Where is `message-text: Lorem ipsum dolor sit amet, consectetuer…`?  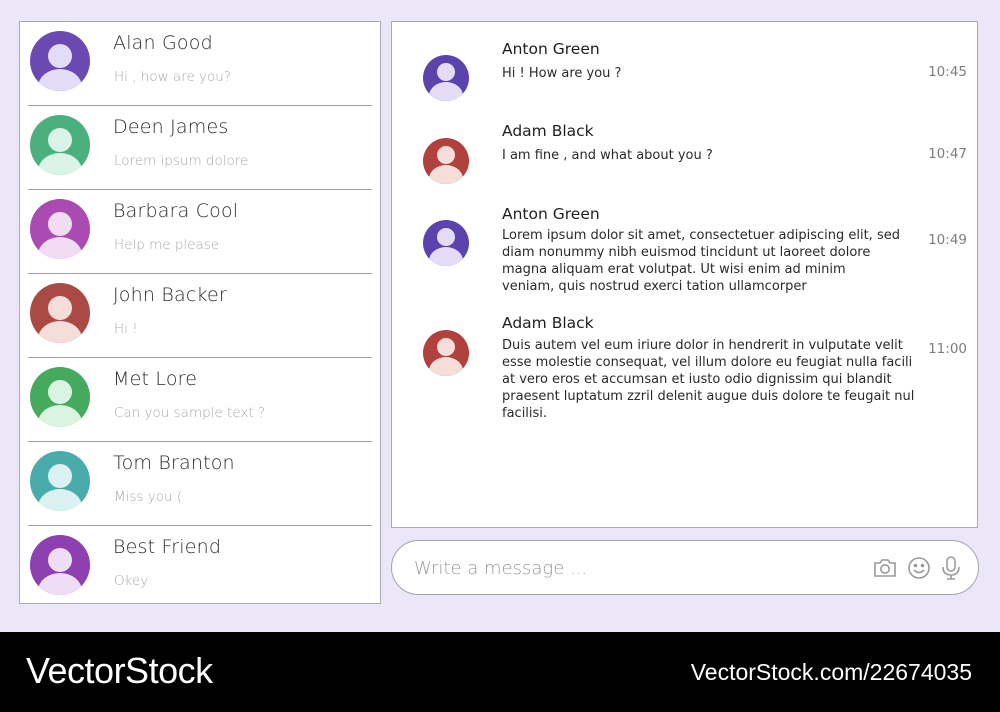
message-text: Lorem ipsum dolor sit amet, consectetuer… is located at coordinates (701, 261).